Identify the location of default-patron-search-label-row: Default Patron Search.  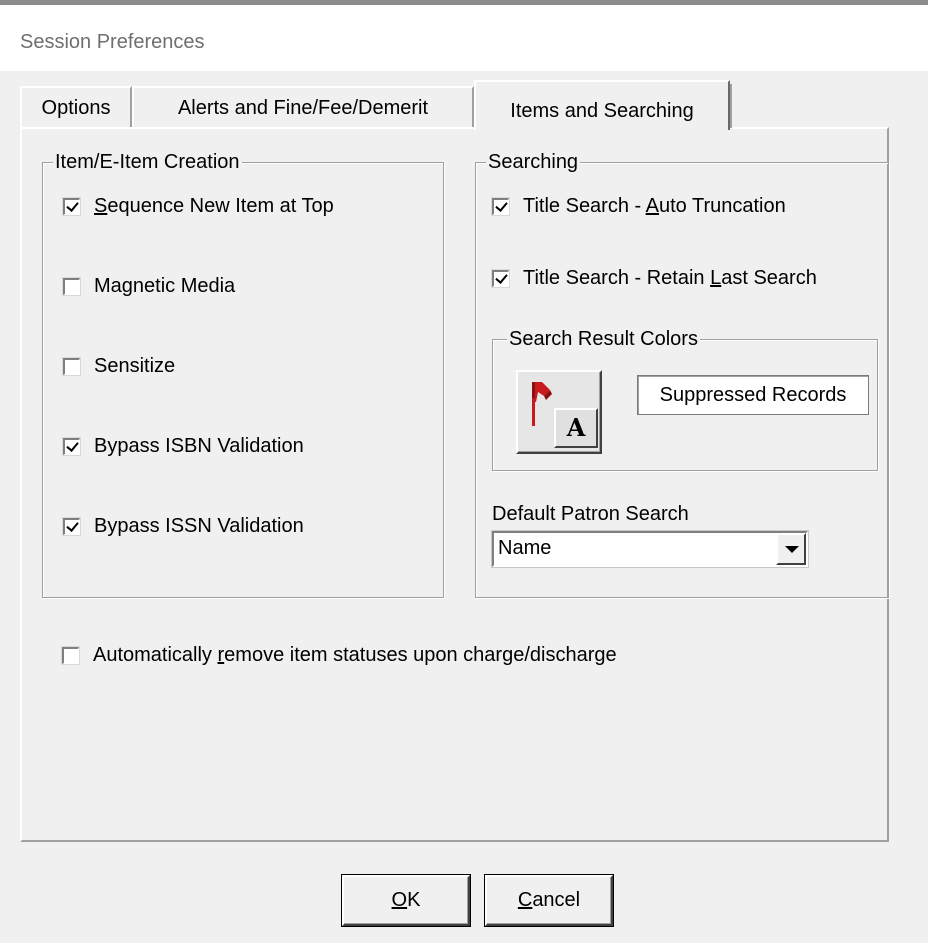
(590, 514).